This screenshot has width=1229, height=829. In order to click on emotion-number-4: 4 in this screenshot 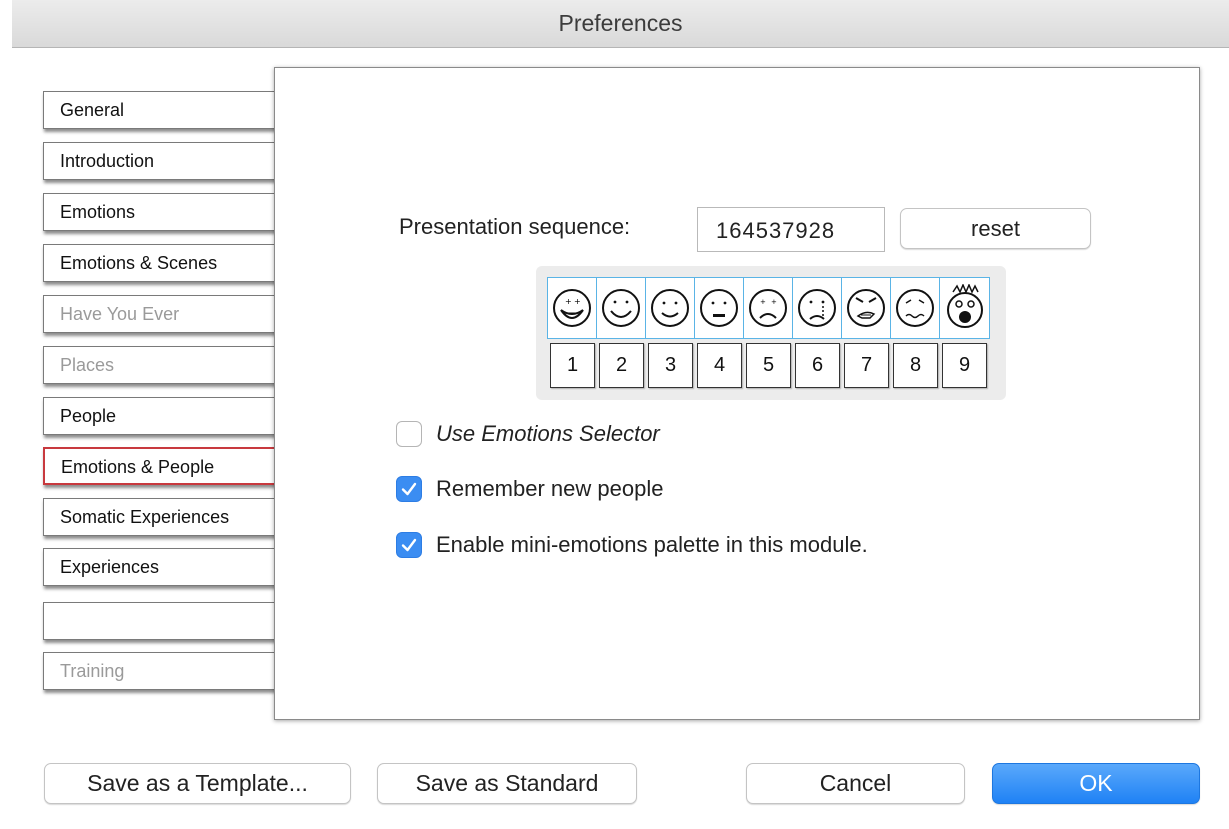, I will do `click(719, 365)`.